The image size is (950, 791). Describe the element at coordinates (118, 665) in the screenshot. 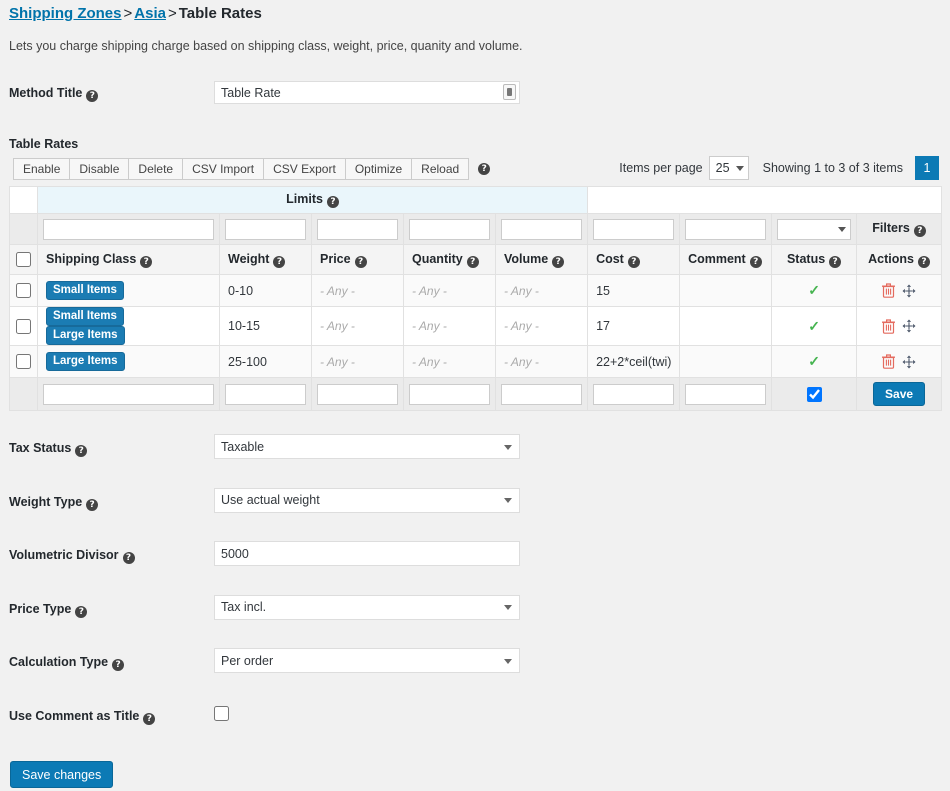

I see `help-icon-calculation-type: ?` at that location.